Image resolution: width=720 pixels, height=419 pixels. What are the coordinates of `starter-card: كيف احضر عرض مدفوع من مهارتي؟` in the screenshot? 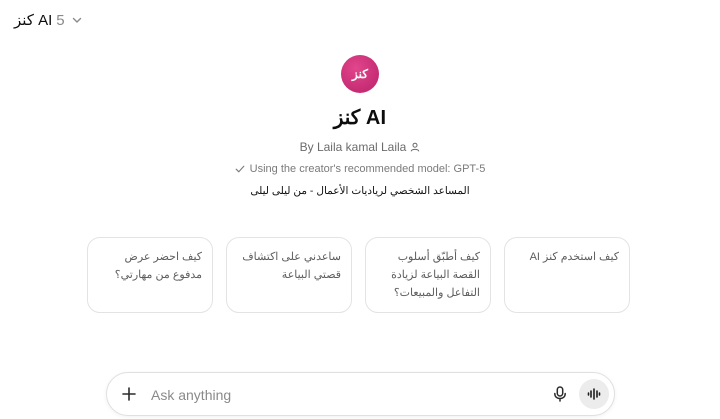 It's located at (150, 275).